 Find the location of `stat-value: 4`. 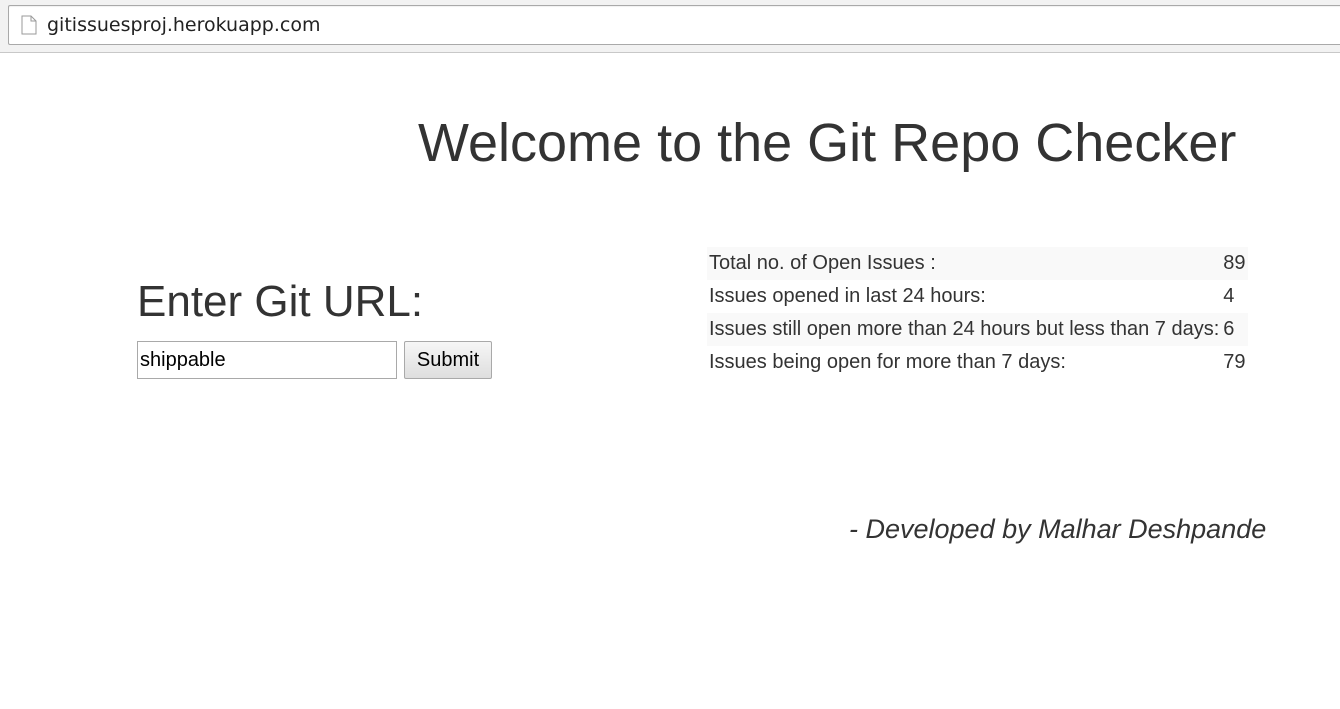

stat-value: 4 is located at coordinates (1229, 296).